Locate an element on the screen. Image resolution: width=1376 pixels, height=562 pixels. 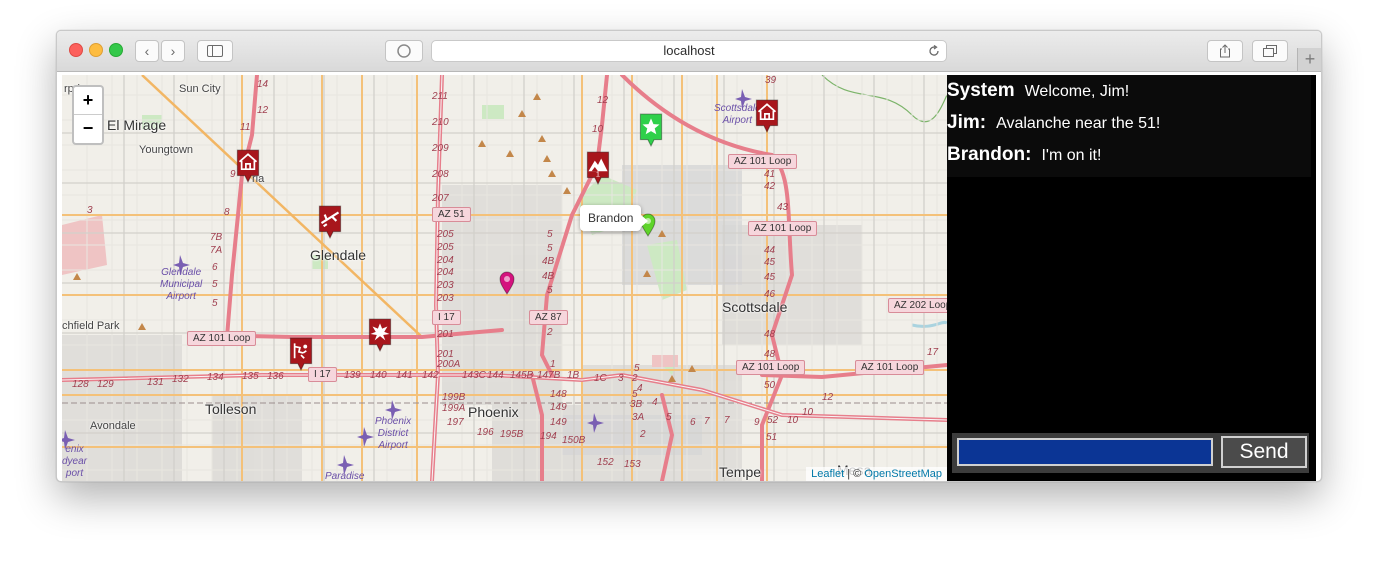
extensions-button is located at coordinates (404, 51).